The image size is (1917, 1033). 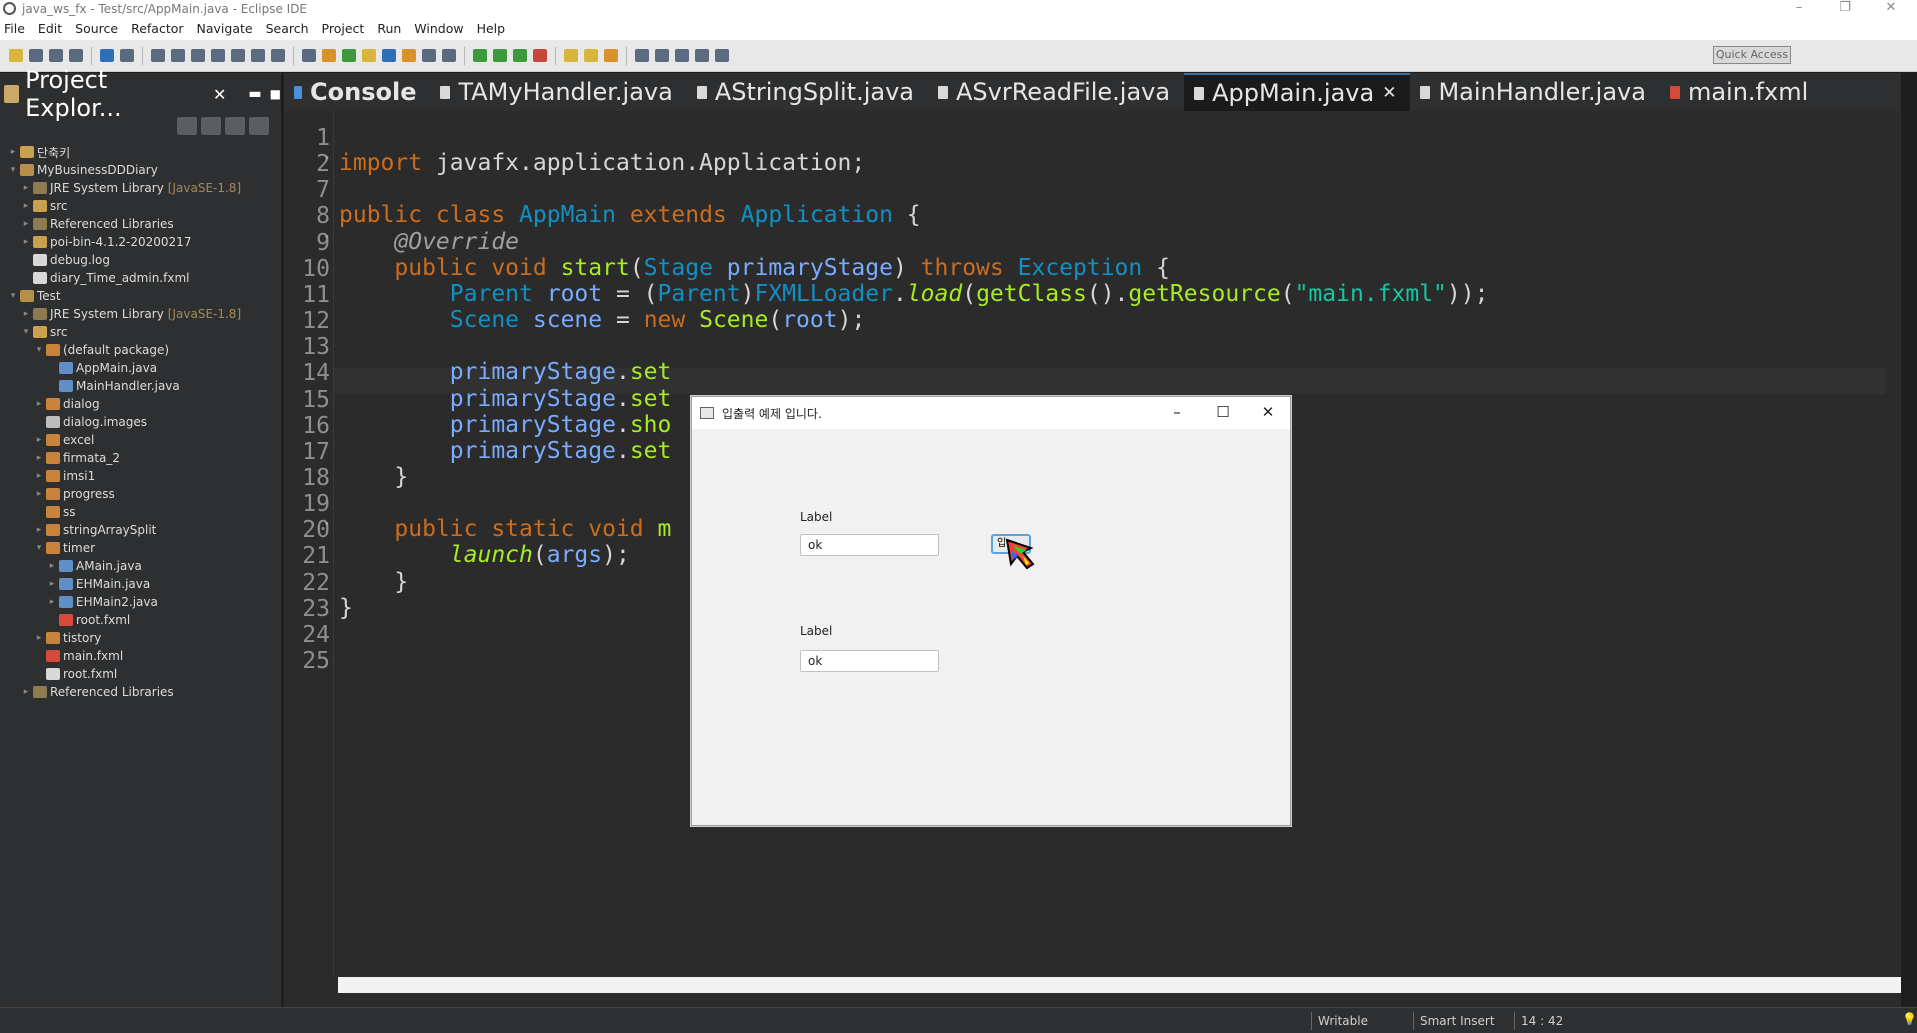 I want to click on tree-item: ▸ JRE System Library [JavaSE-1.8], so click(x=140, y=314).